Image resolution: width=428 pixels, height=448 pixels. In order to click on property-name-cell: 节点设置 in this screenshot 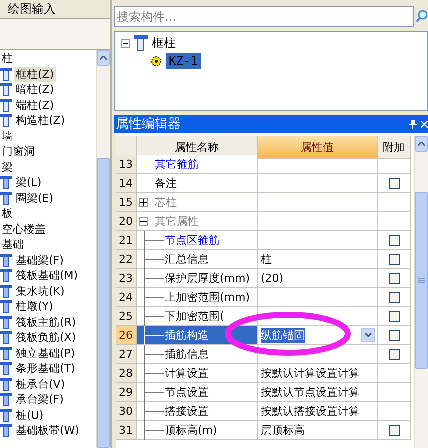, I will do `click(197, 392)`.